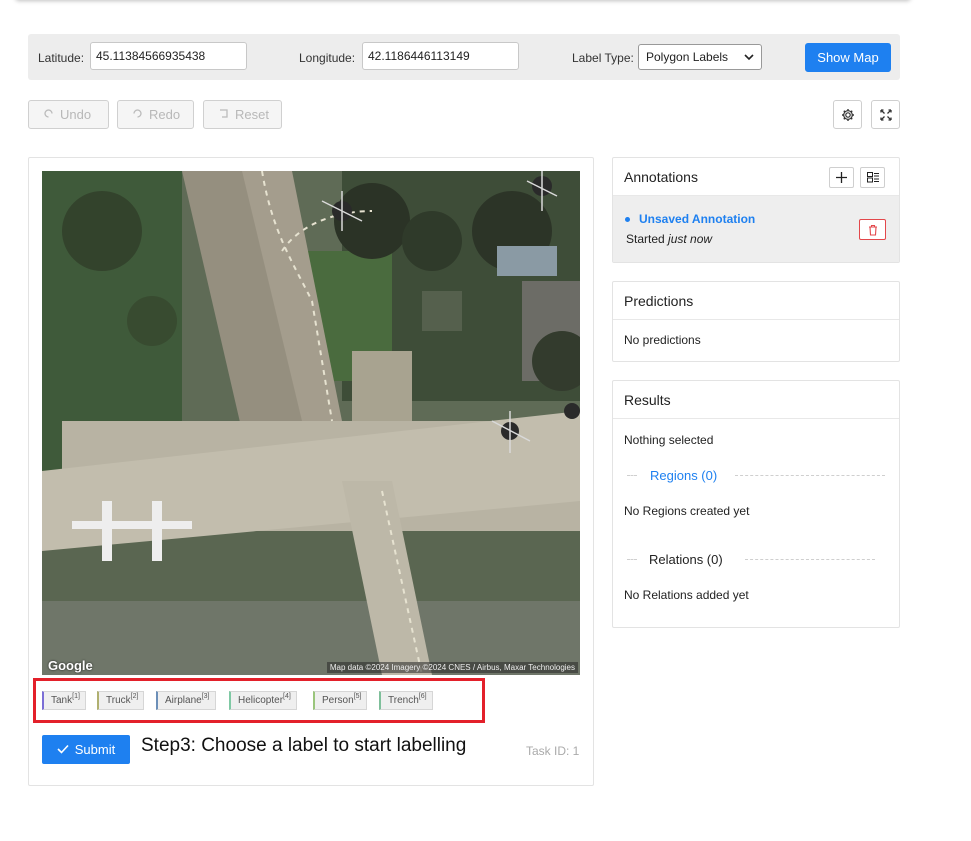 The height and width of the screenshot is (841, 971). Describe the element at coordinates (137, 114) in the screenshot. I see `redo-icon` at that location.